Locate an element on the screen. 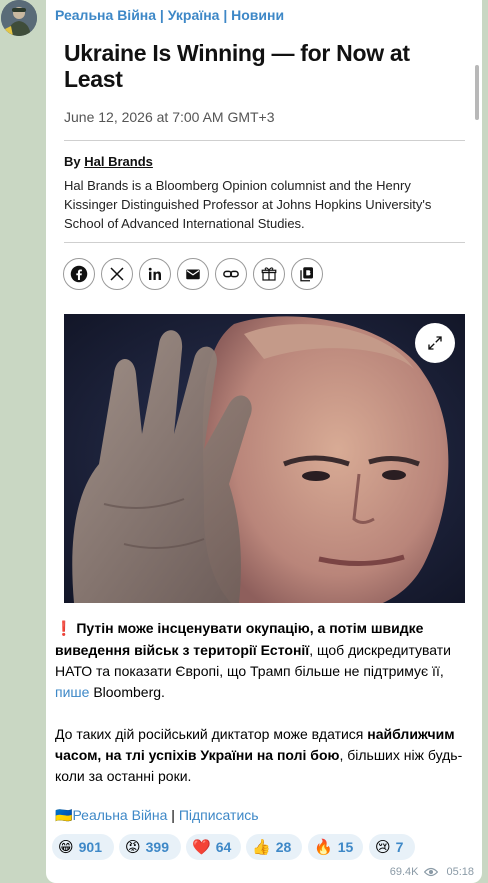 The image size is (488, 883). thumbs-up-emoji-icon: 👍 is located at coordinates (261, 847).